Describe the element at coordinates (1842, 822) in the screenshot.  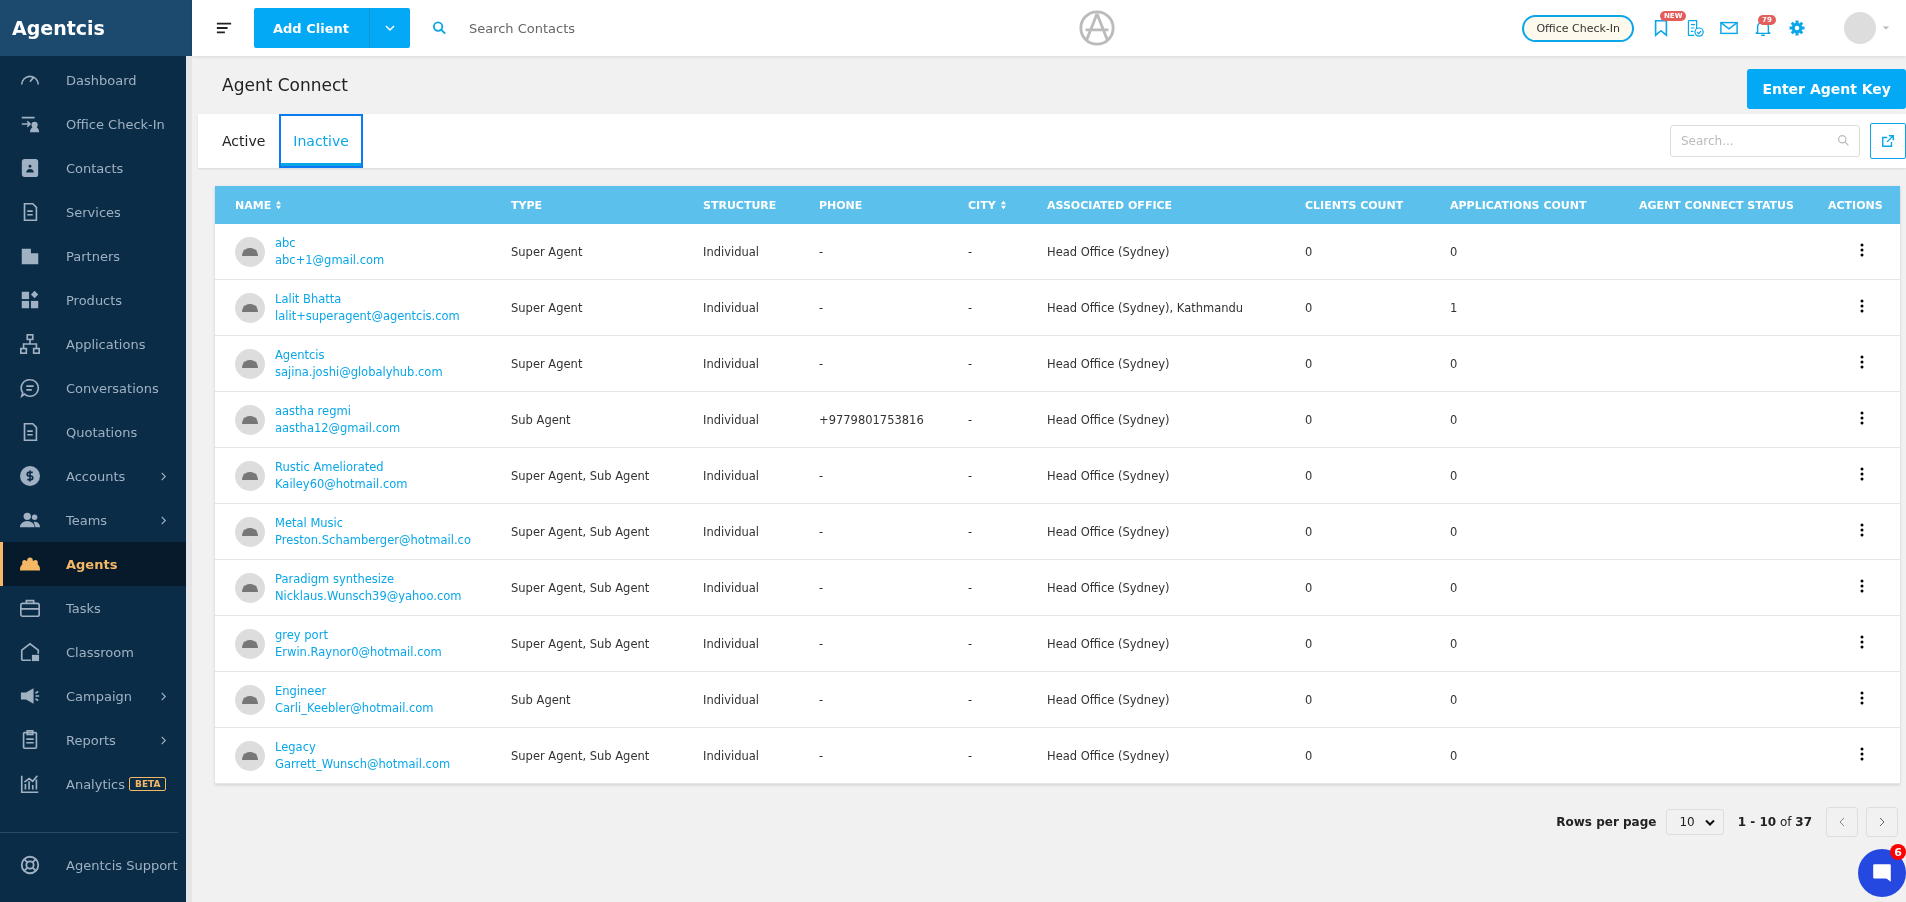
I see `chevron-left-icon` at that location.